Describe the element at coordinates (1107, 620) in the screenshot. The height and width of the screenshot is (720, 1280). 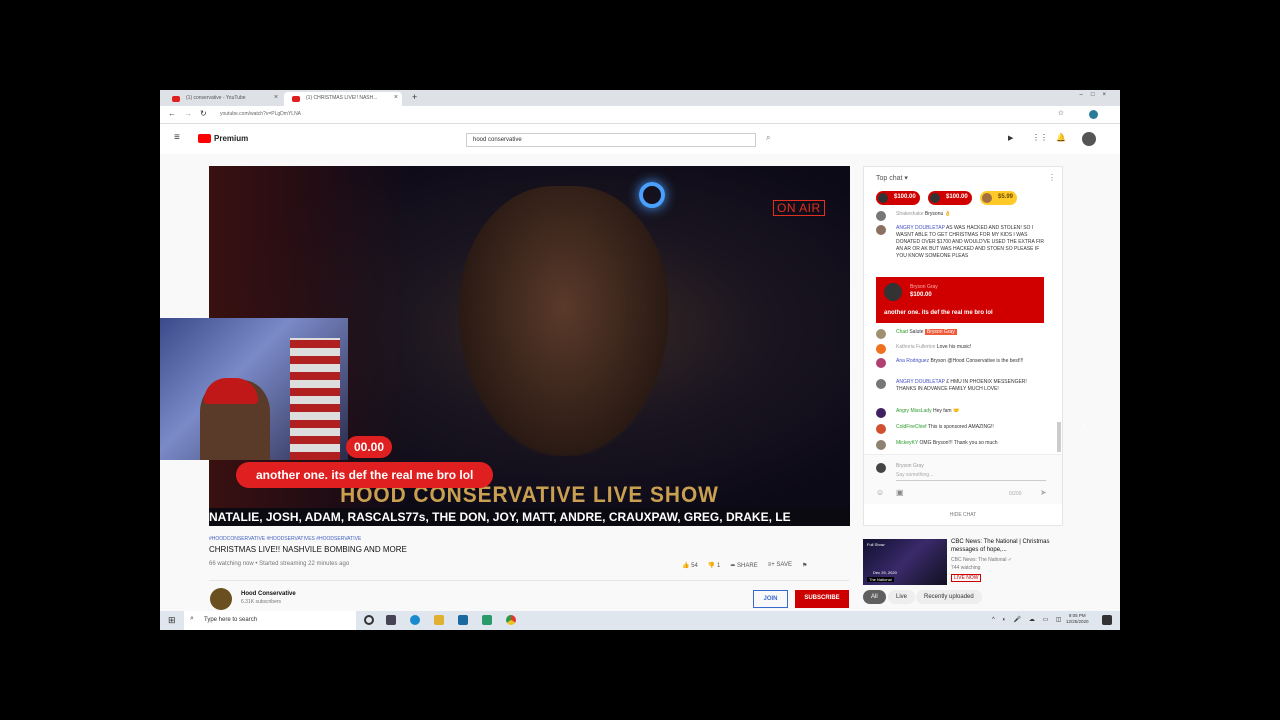
I see `notifications-icon` at that location.